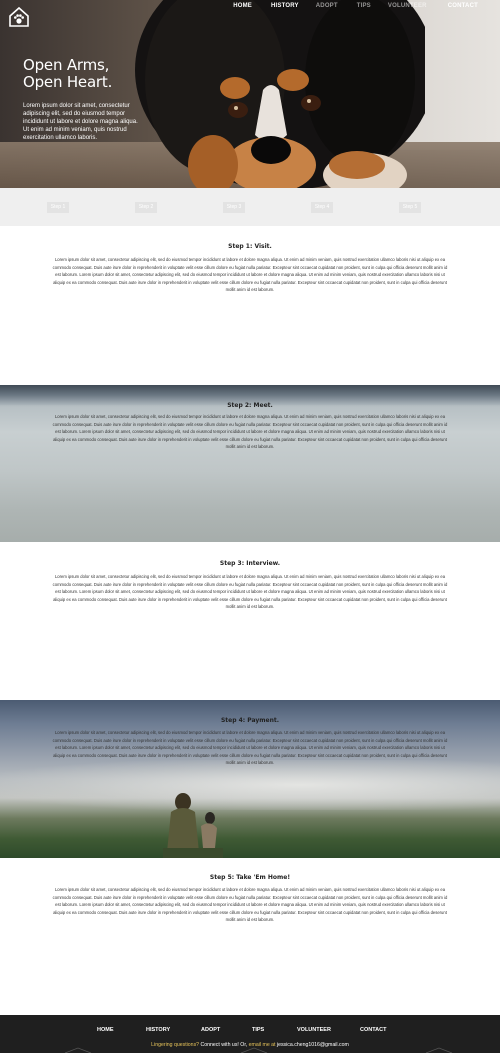  Describe the element at coordinates (158, 1030) in the screenshot. I see `footer-link-history: HISTORY` at that location.